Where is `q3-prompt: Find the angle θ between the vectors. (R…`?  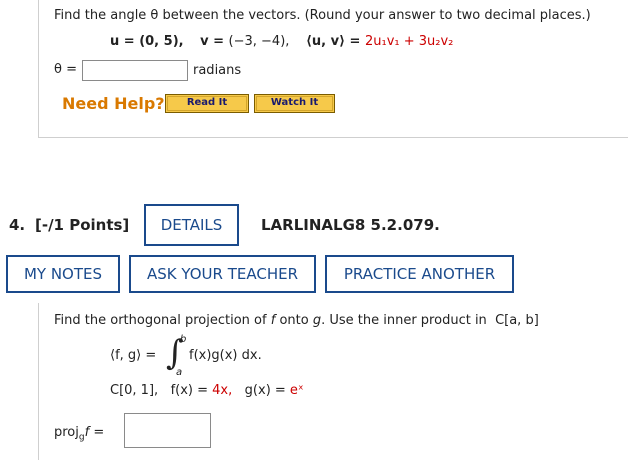
q3-prompt: Find the angle θ between the vectors. (R… is located at coordinates (322, 15).